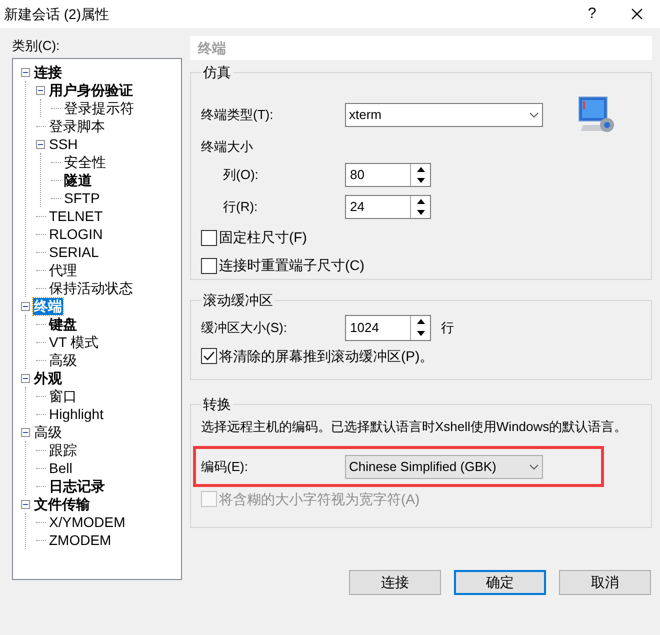  I want to click on group-title: 仿真, so click(217, 72).